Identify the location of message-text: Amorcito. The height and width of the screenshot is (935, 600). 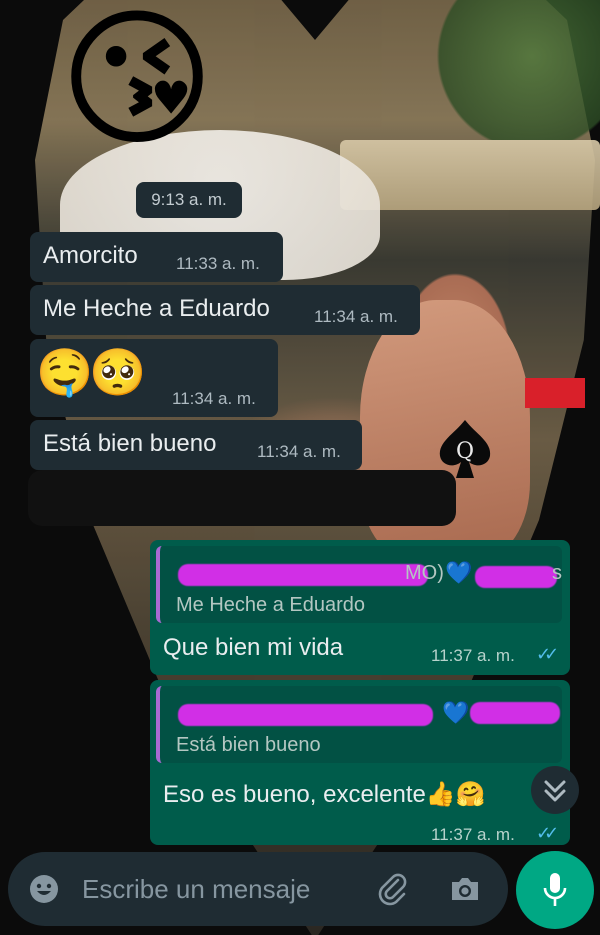
(90, 255).